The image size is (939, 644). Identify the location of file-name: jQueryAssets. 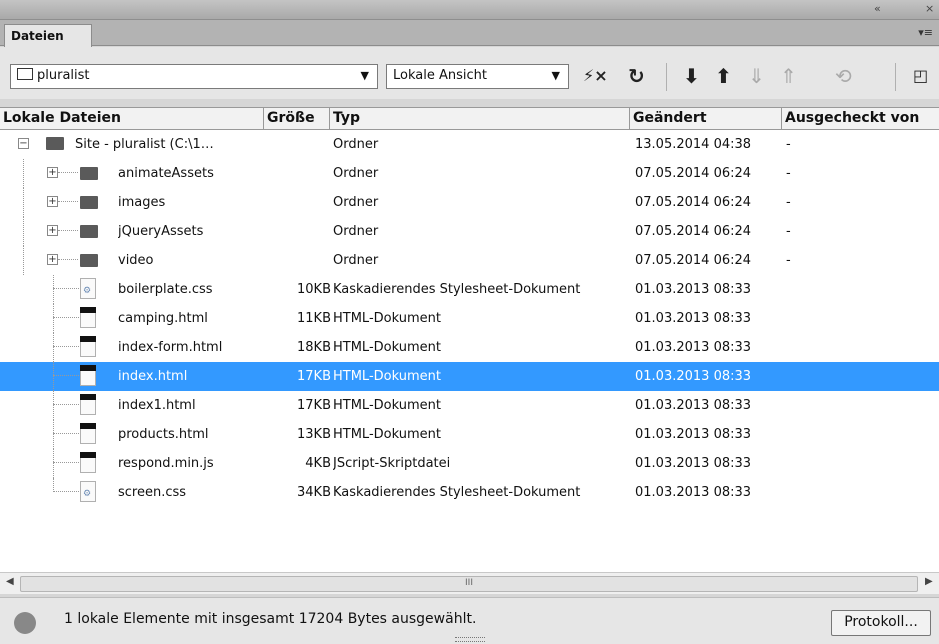
(161, 231).